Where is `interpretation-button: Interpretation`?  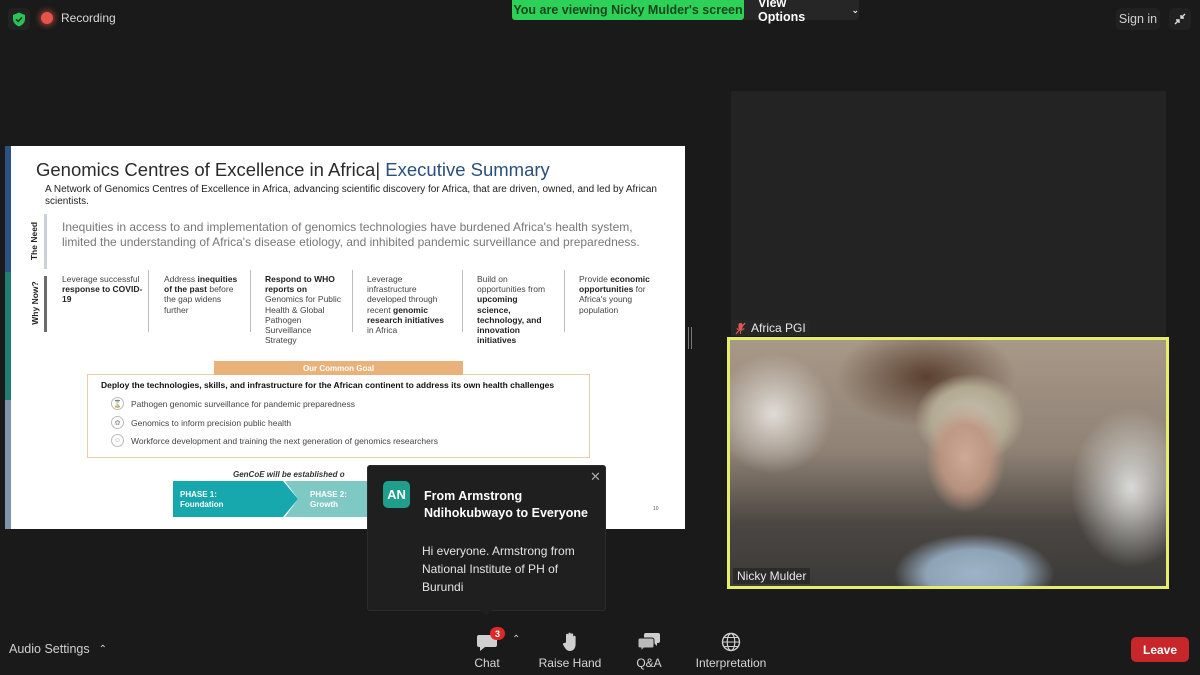 interpretation-button: Interpretation is located at coordinates (731, 649).